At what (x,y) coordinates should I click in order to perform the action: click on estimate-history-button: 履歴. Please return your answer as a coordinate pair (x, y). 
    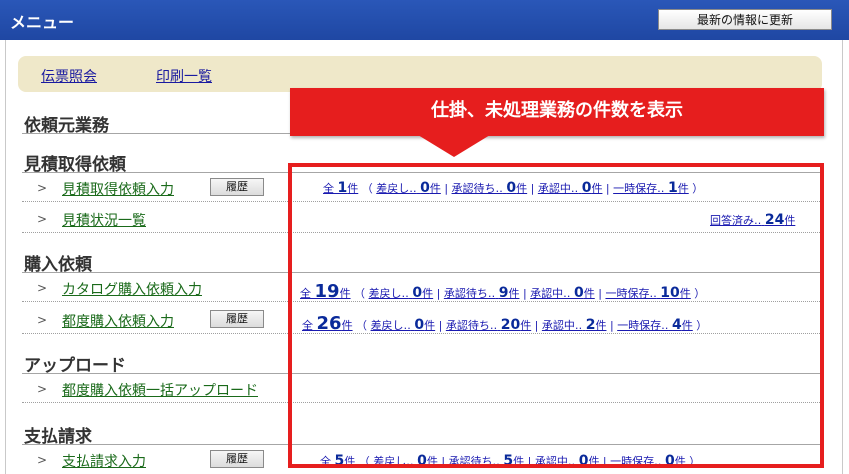
    Looking at the image, I should click on (237, 187).